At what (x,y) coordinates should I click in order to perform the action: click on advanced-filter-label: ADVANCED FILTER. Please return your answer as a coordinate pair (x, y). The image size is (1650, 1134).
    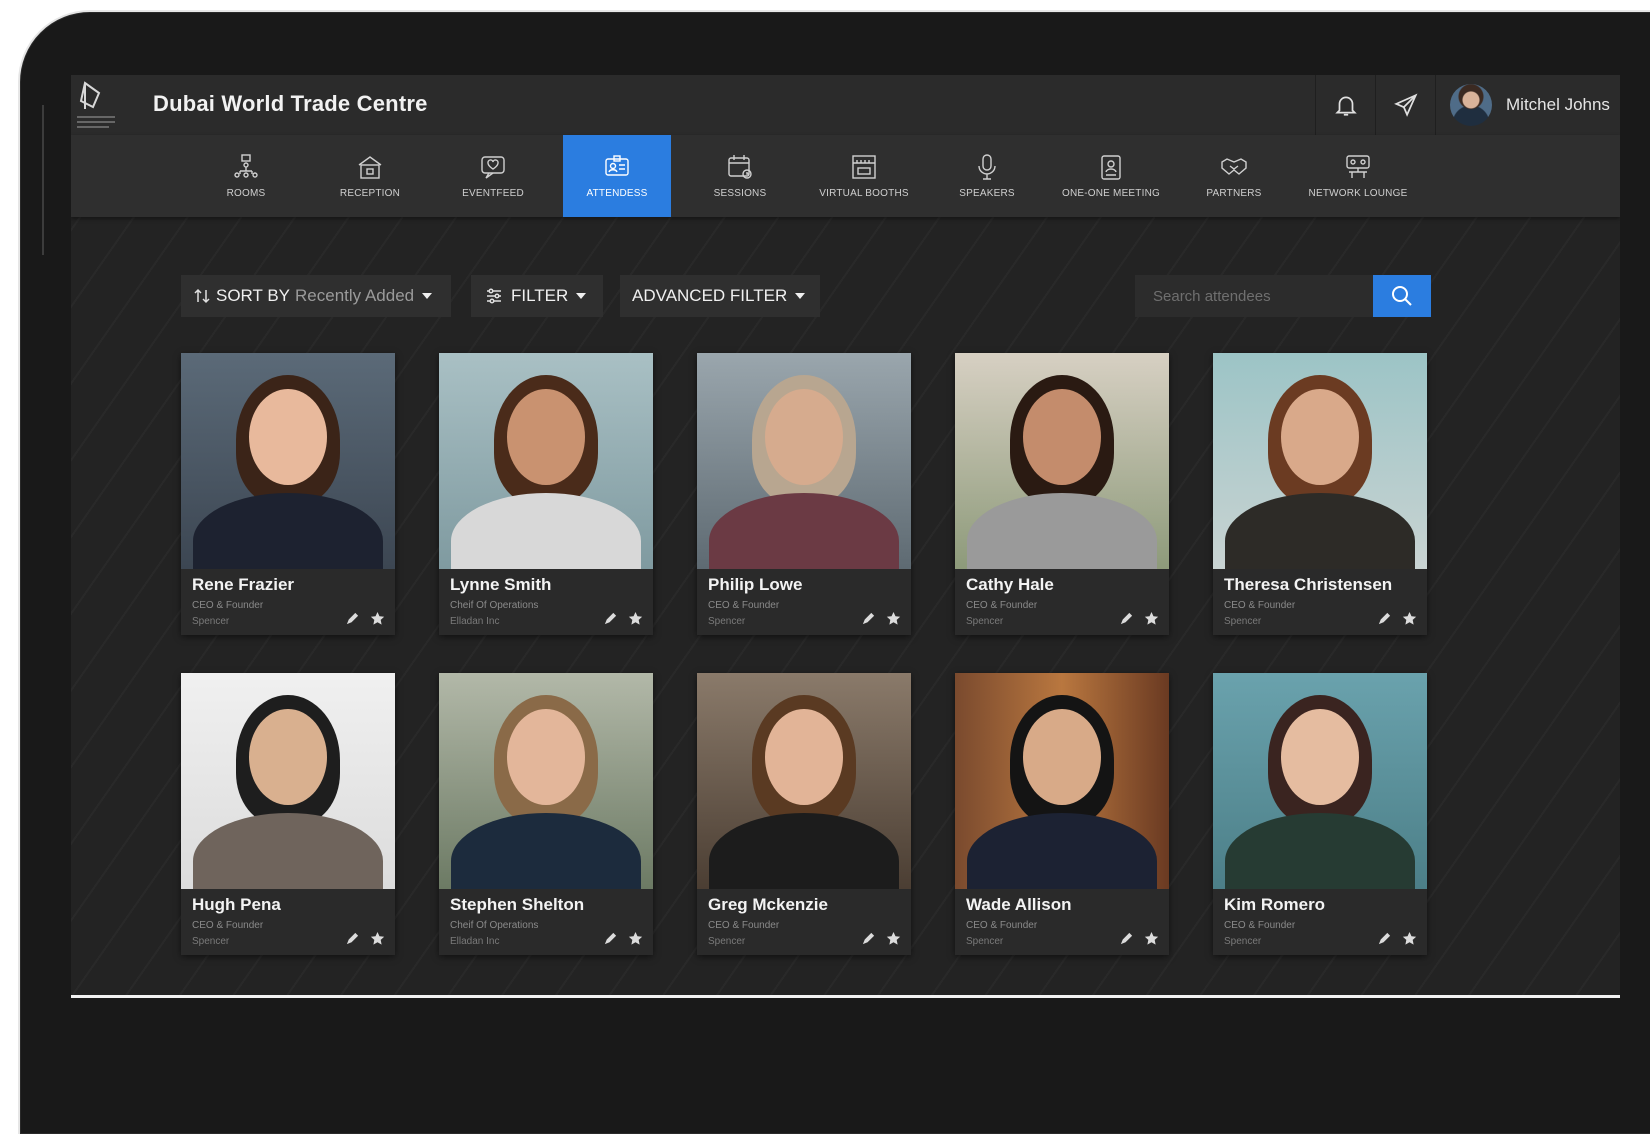
    Looking at the image, I should click on (710, 295).